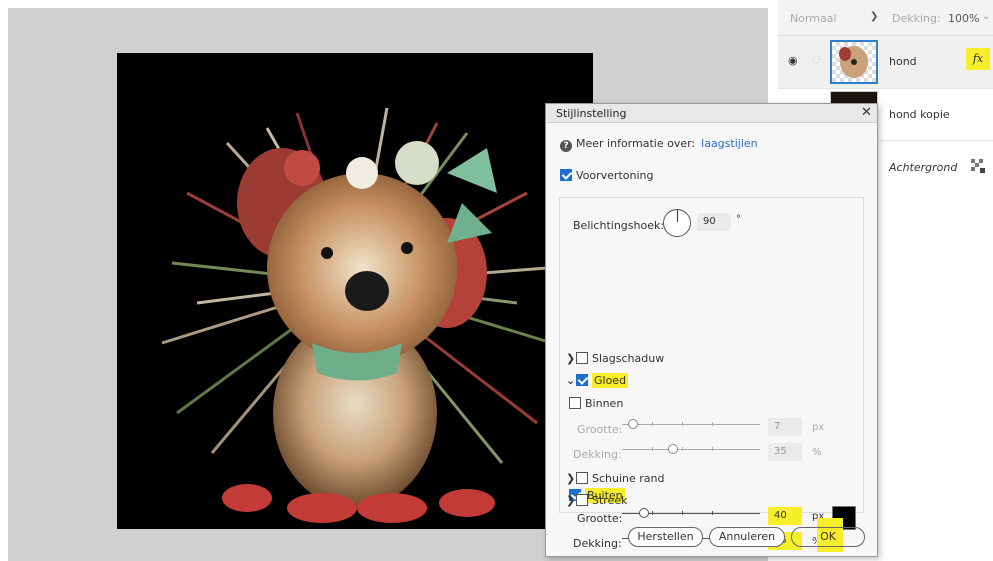 Image resolution: width=993 pixels, height=561 pixels. What do you see at coordinates (597, 543) in the screenshot?
I see `buiten-opacity-label: Dekking:` at bounding box center [597, 543].